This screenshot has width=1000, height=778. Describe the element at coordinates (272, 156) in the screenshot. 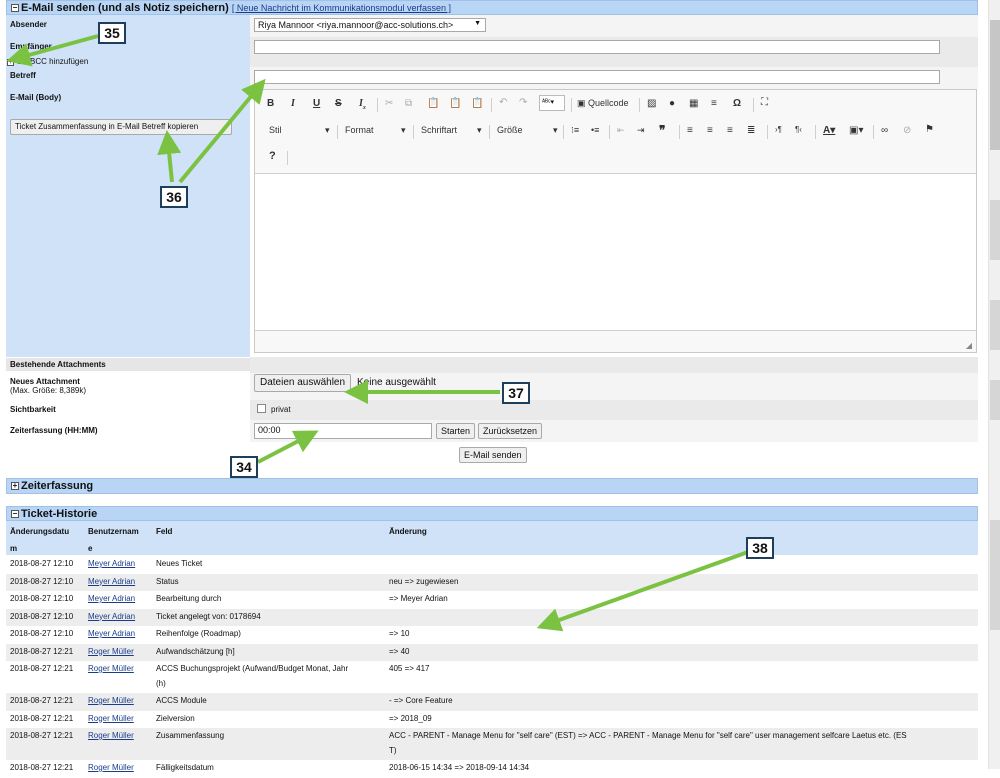

I see `help-icon: ?` at that location.